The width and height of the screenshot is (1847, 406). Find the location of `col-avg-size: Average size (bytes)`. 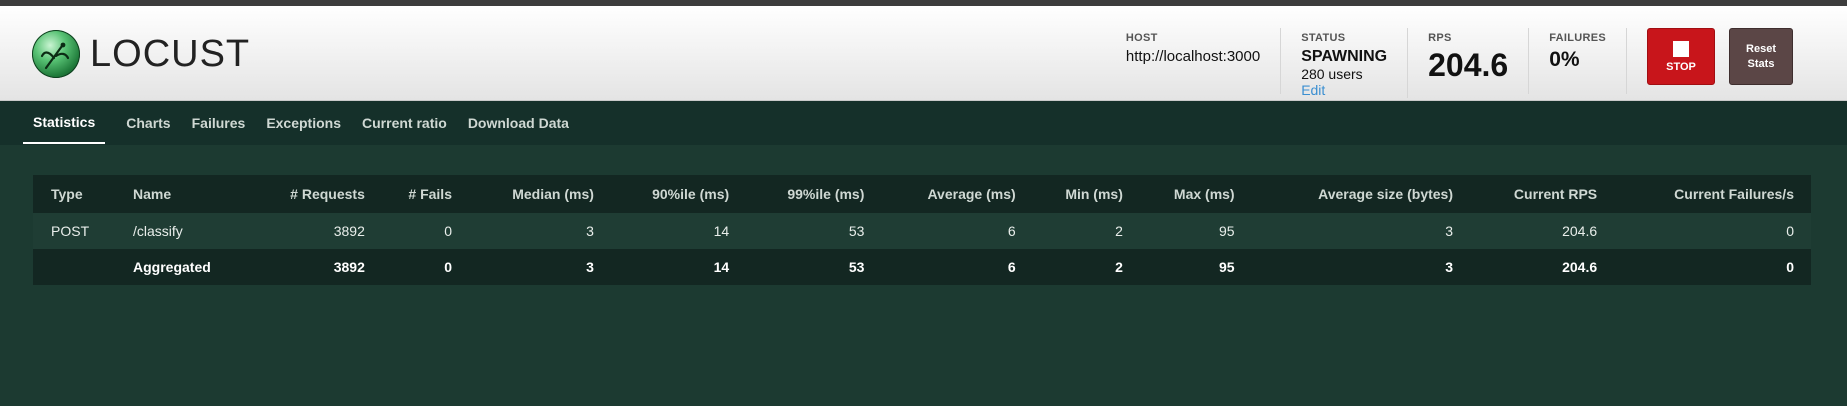

col-avg-size: Average size (bytes) is located at coordinates (1361, 194).